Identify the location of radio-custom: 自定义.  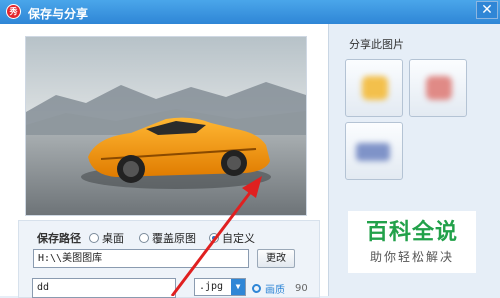
(232, 238).